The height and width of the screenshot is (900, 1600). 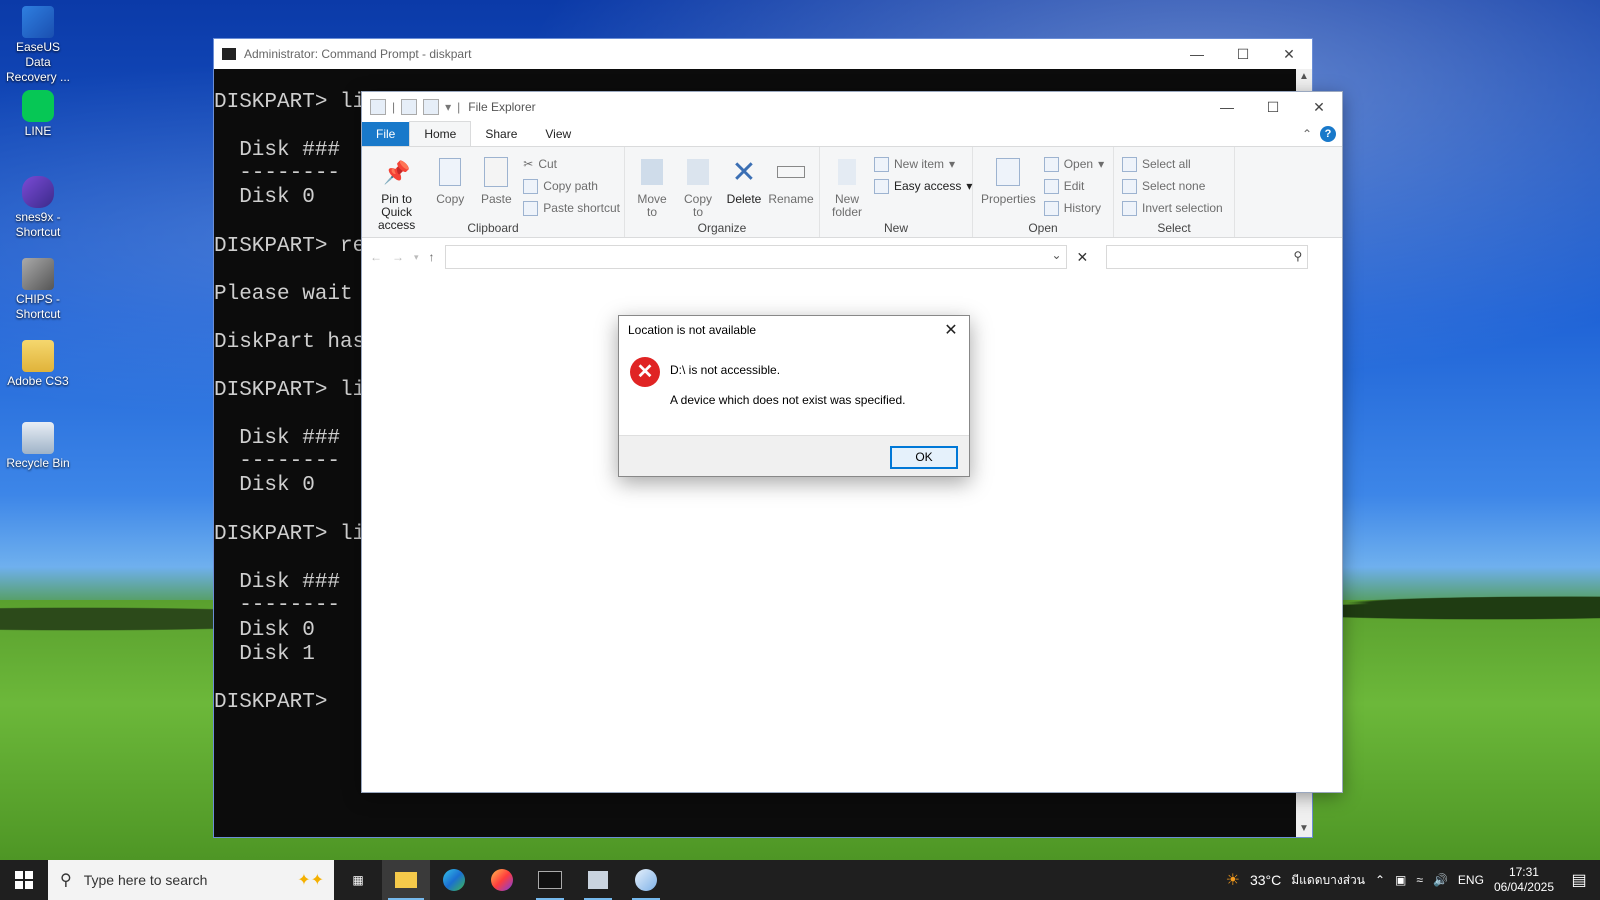 I want to click on weather-temp: 33°C, so click(x=1265, y=880).